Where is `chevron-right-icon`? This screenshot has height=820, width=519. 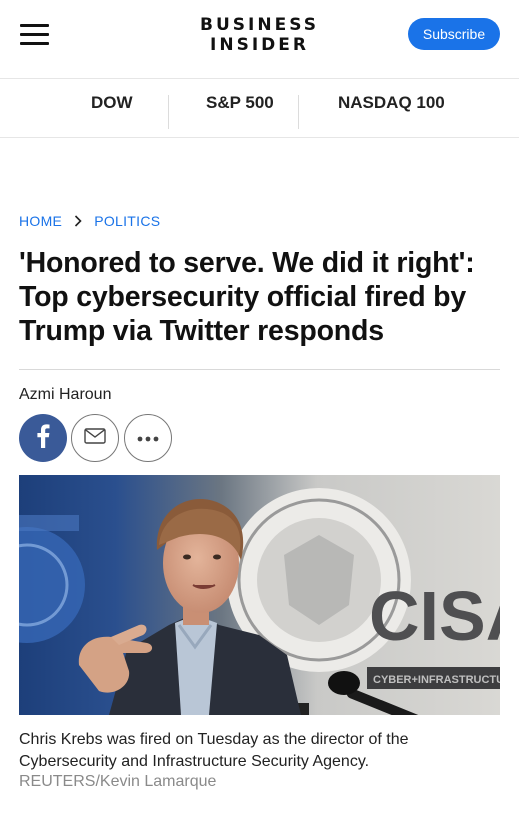 chevron-right-icon is located at coordinates (78, 221).